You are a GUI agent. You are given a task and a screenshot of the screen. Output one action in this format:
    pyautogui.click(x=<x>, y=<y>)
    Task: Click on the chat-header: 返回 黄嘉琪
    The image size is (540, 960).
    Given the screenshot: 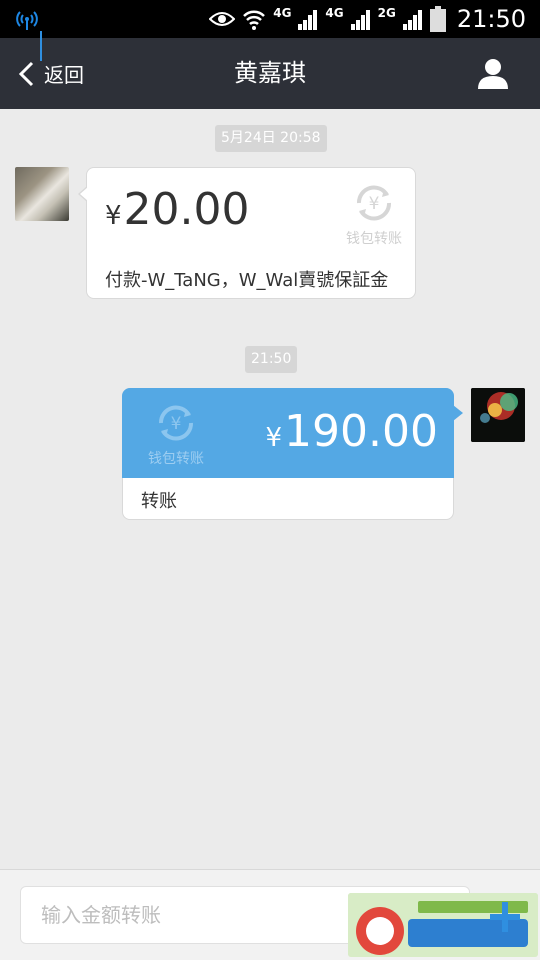 What is the action you would take?
    pyautogui.click(x=270, y=73)
    